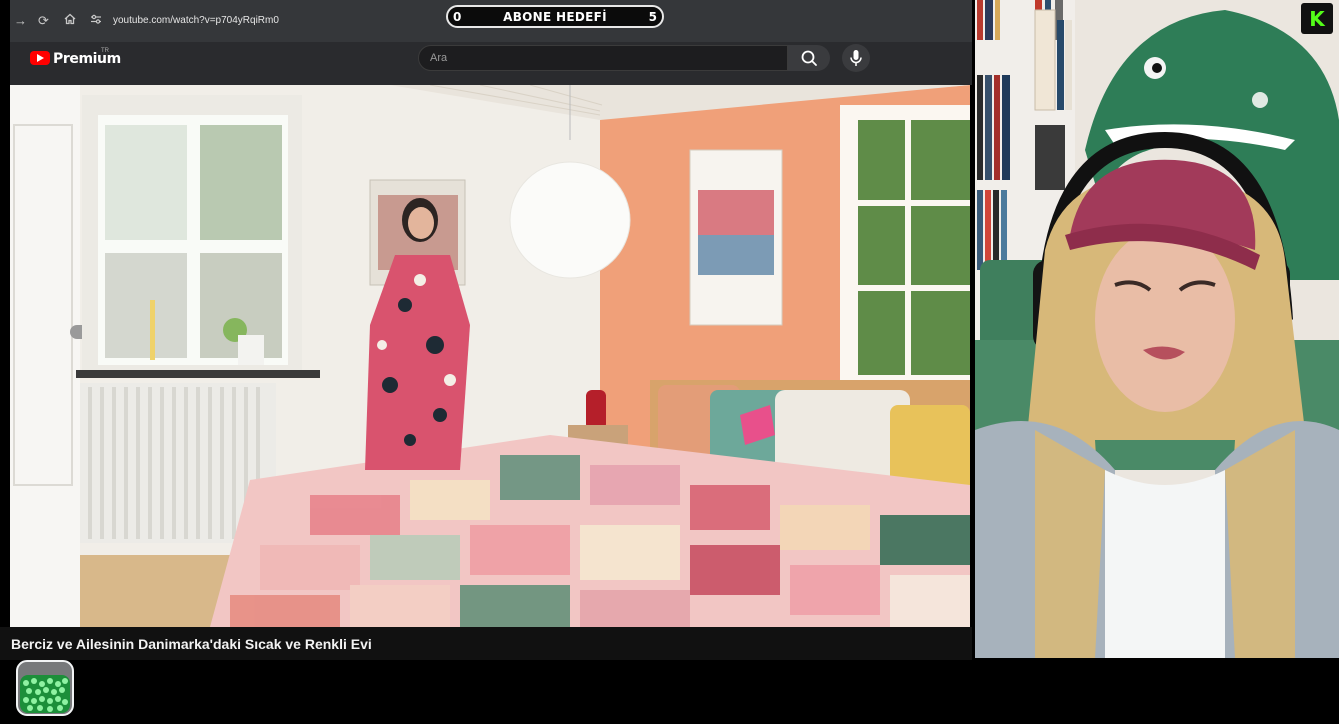  I want to click on kick-logo-icon: K, so click(1317, 18).